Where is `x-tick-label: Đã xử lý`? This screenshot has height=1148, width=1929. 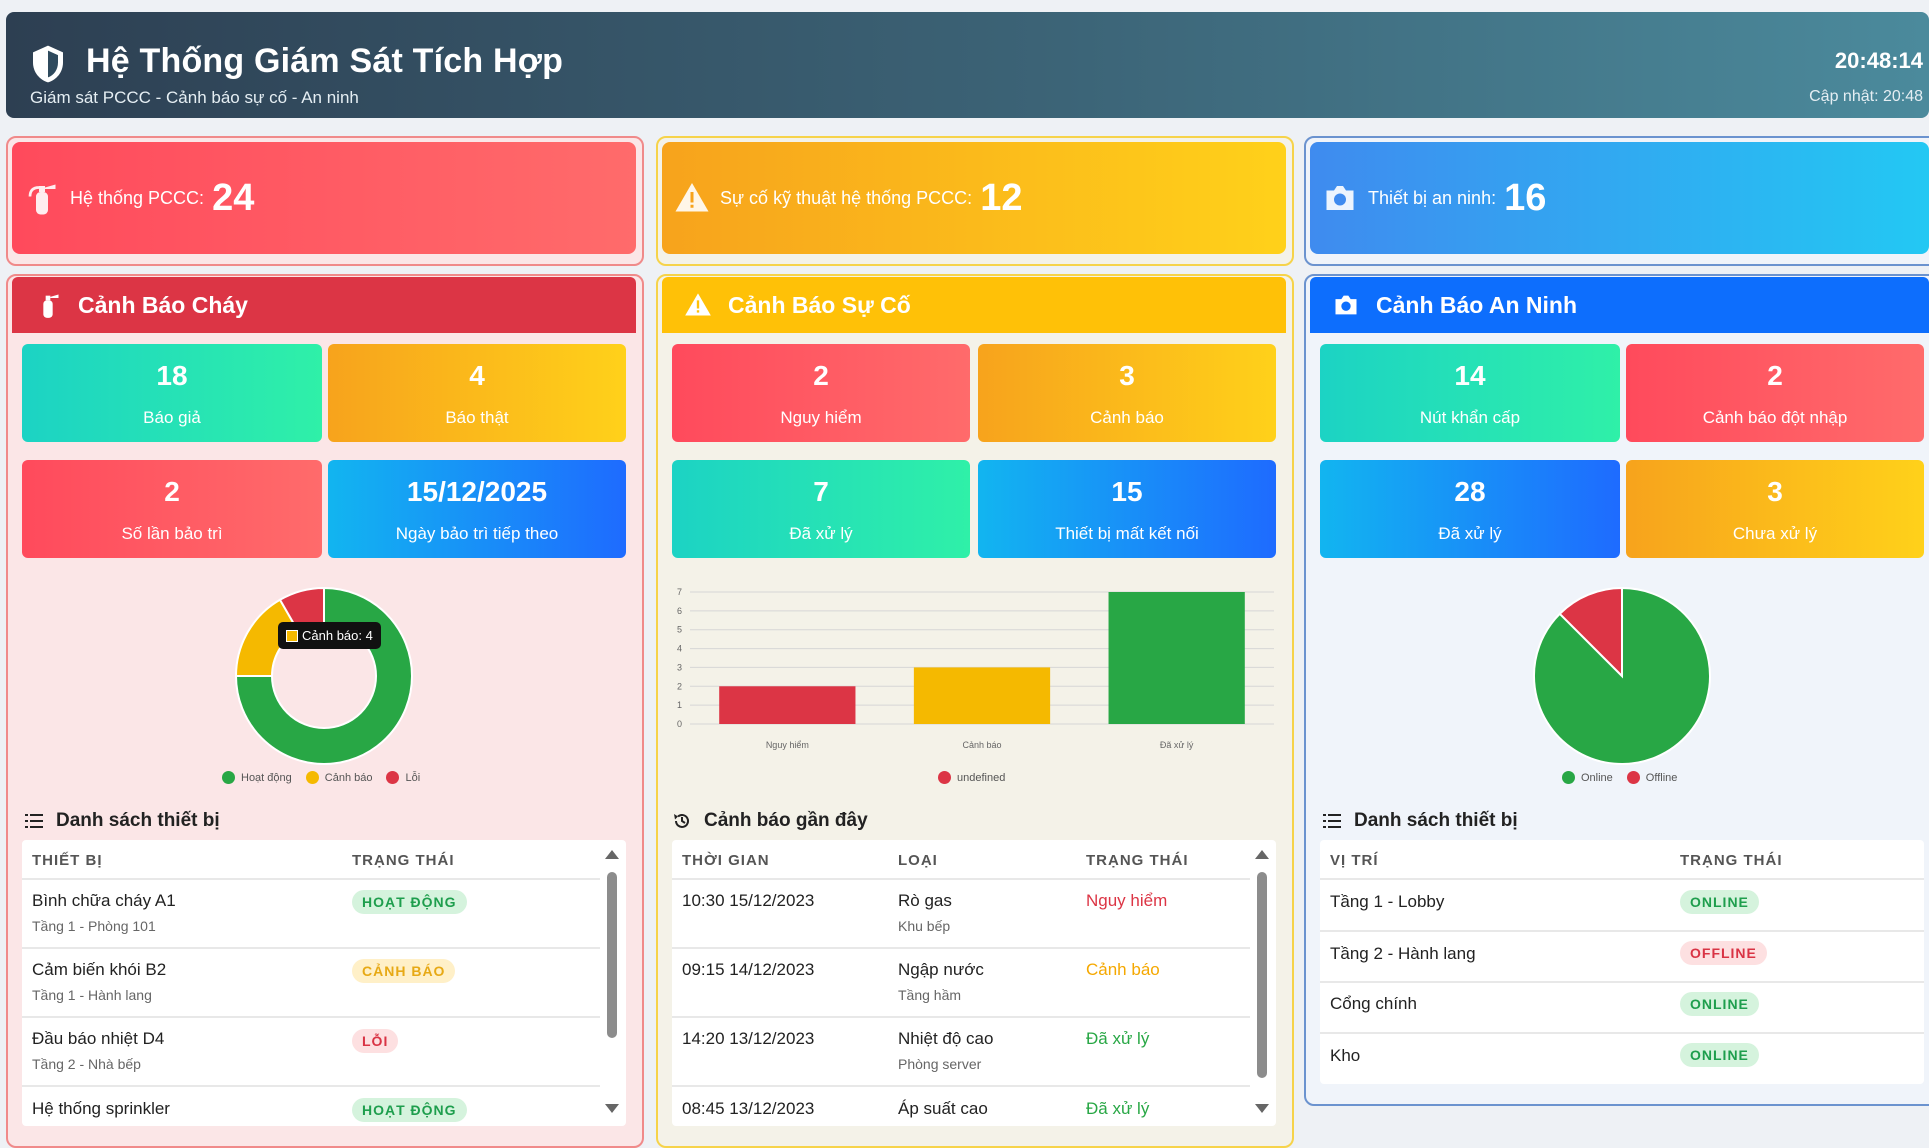
x-tick-label: Đã xử lý is located at coordinates (1177, 745).